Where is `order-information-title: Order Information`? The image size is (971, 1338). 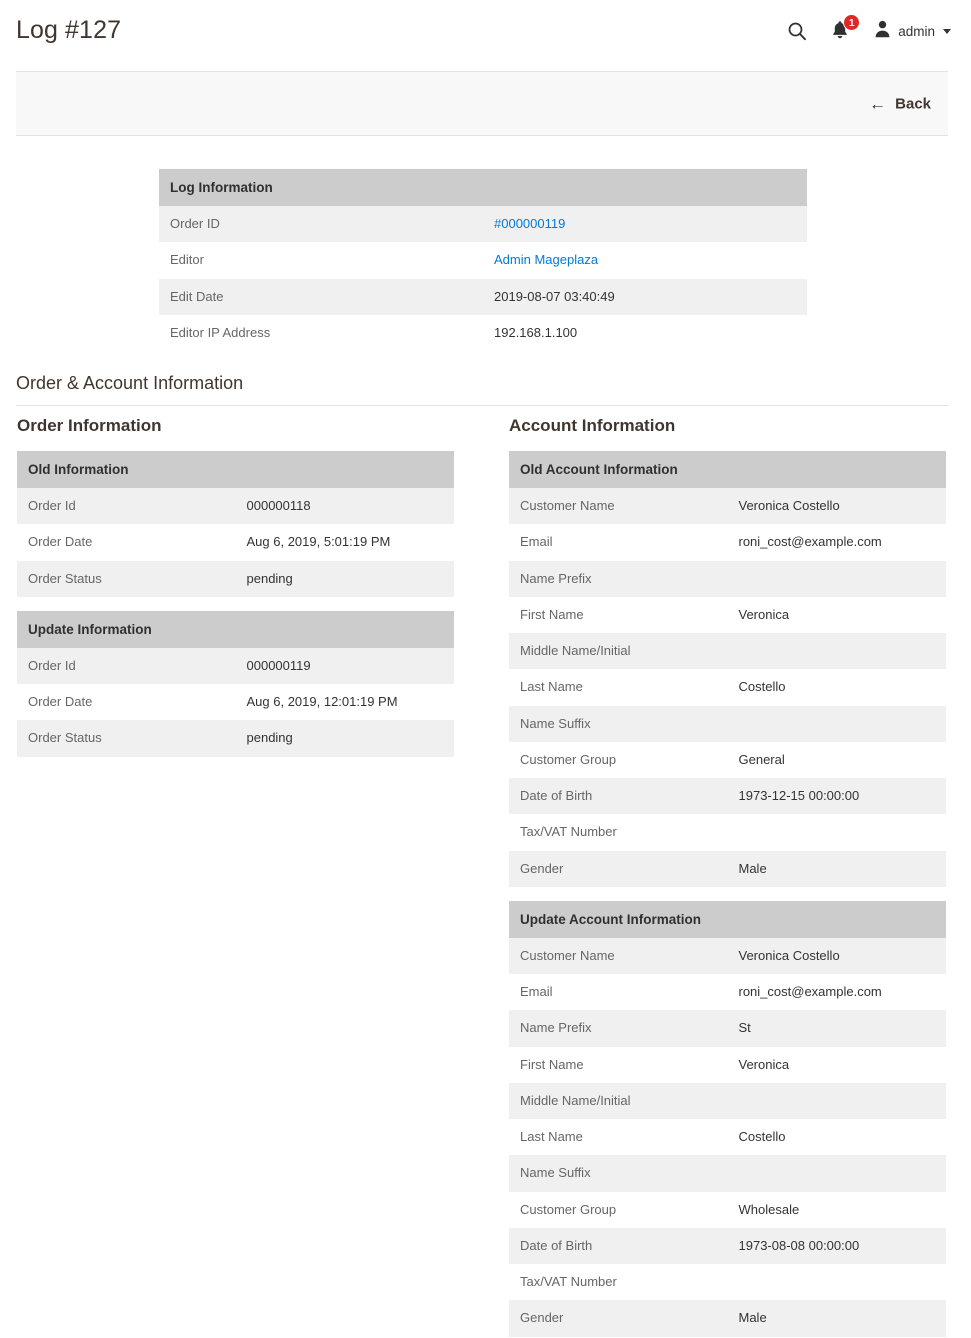
order-information-title: Order Information is located at coordinates (89, 425).